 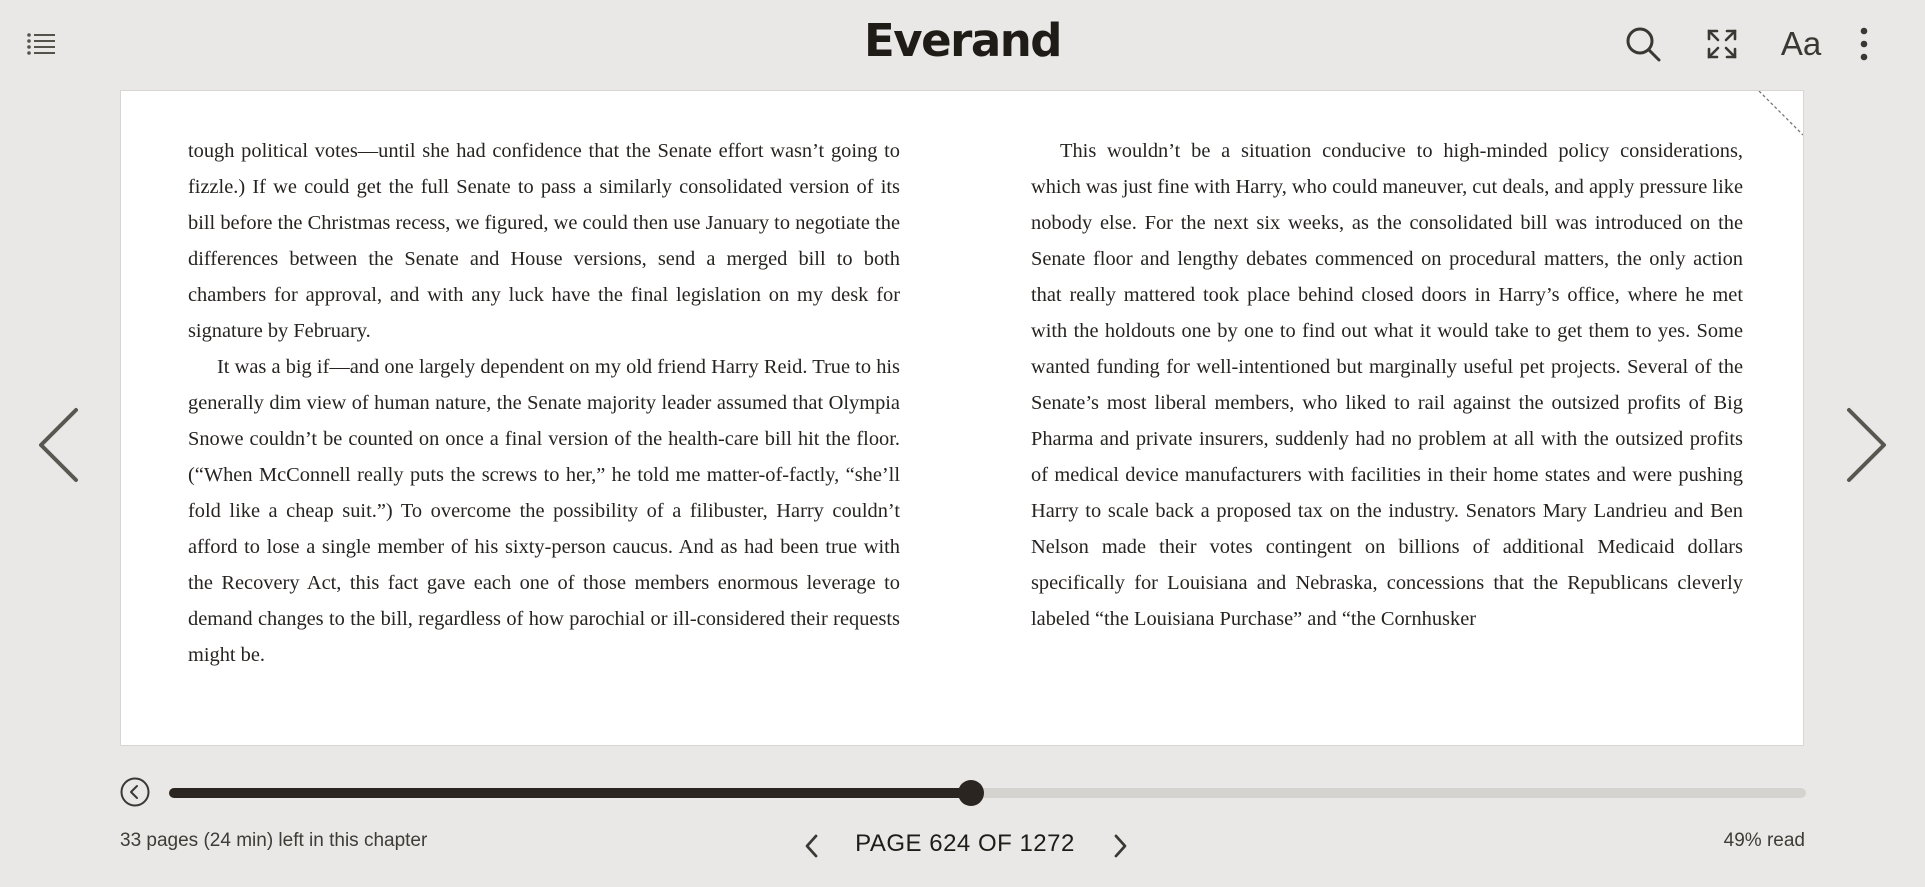 I want to click on reading-progress, so click(x=963, y=795).